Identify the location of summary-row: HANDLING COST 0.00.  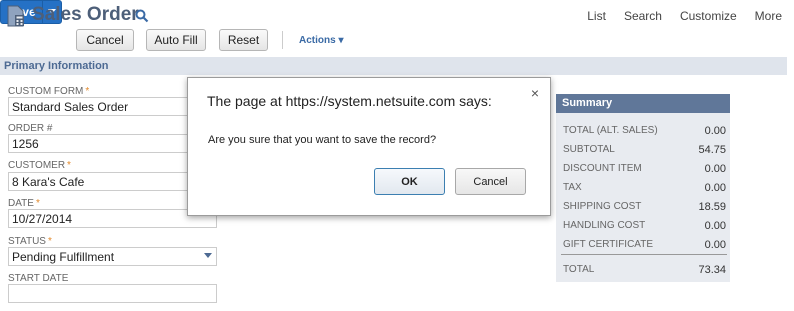
(644, 226).